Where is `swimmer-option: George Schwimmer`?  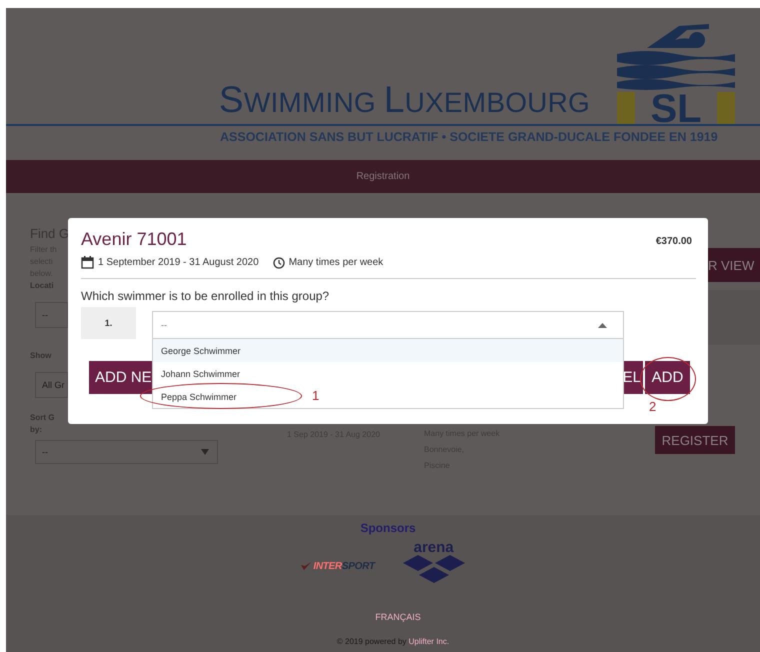 swimmer-option: George Schwimmer is located at coordinates (201, 351).